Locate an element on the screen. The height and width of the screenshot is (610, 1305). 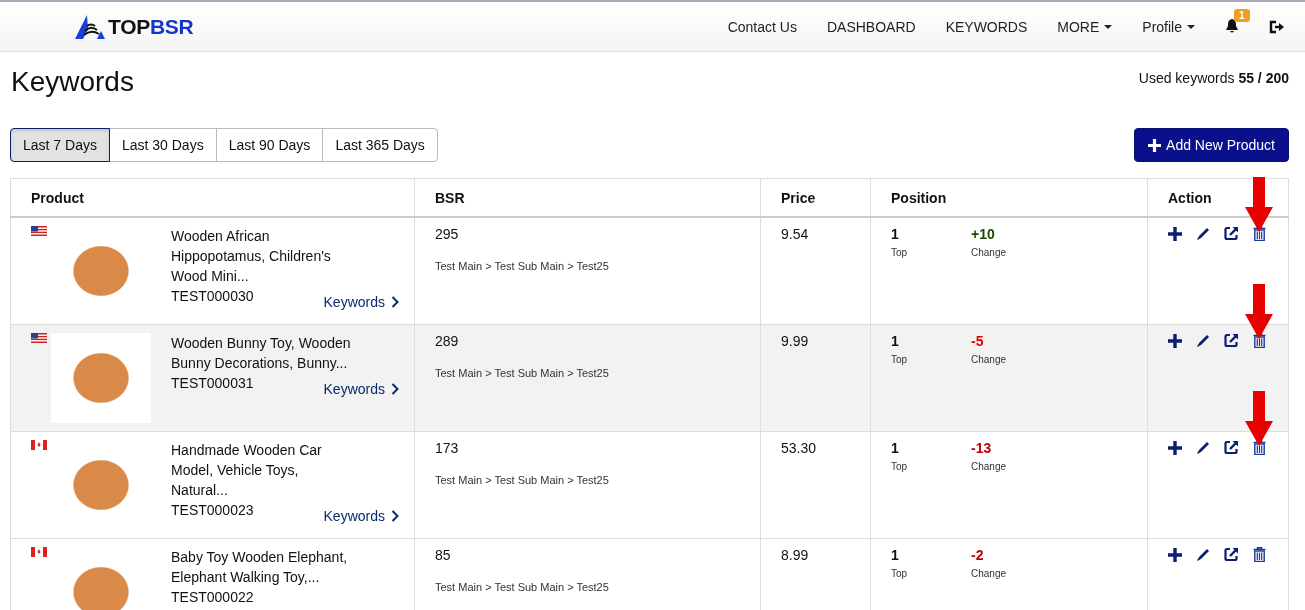
product-sku: TEST000030 is located at coordinates (212, 296).